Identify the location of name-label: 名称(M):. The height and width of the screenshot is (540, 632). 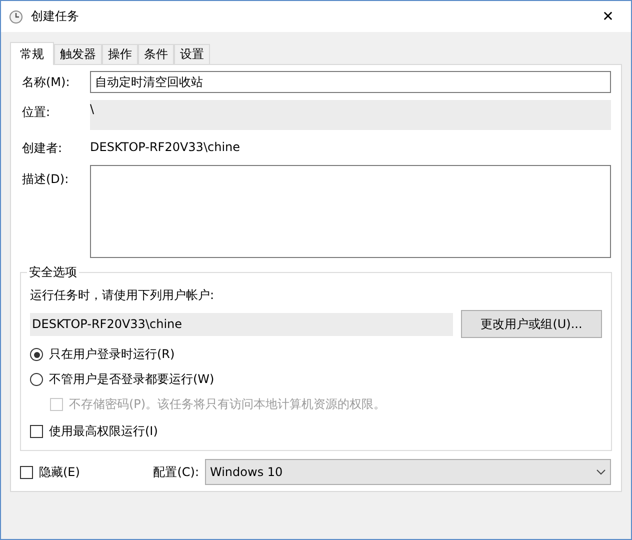
(46, 82).